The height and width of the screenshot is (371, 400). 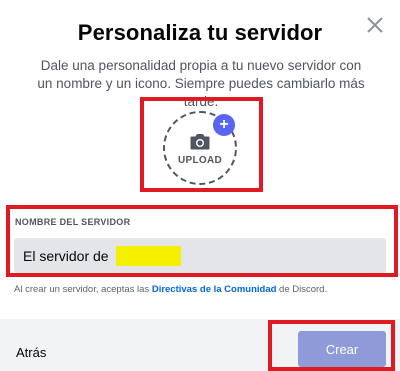 What do you see at coordinates (31, 352) in the screenshot?
I see `back-button: Atrás` at bounding box center [31, 352].